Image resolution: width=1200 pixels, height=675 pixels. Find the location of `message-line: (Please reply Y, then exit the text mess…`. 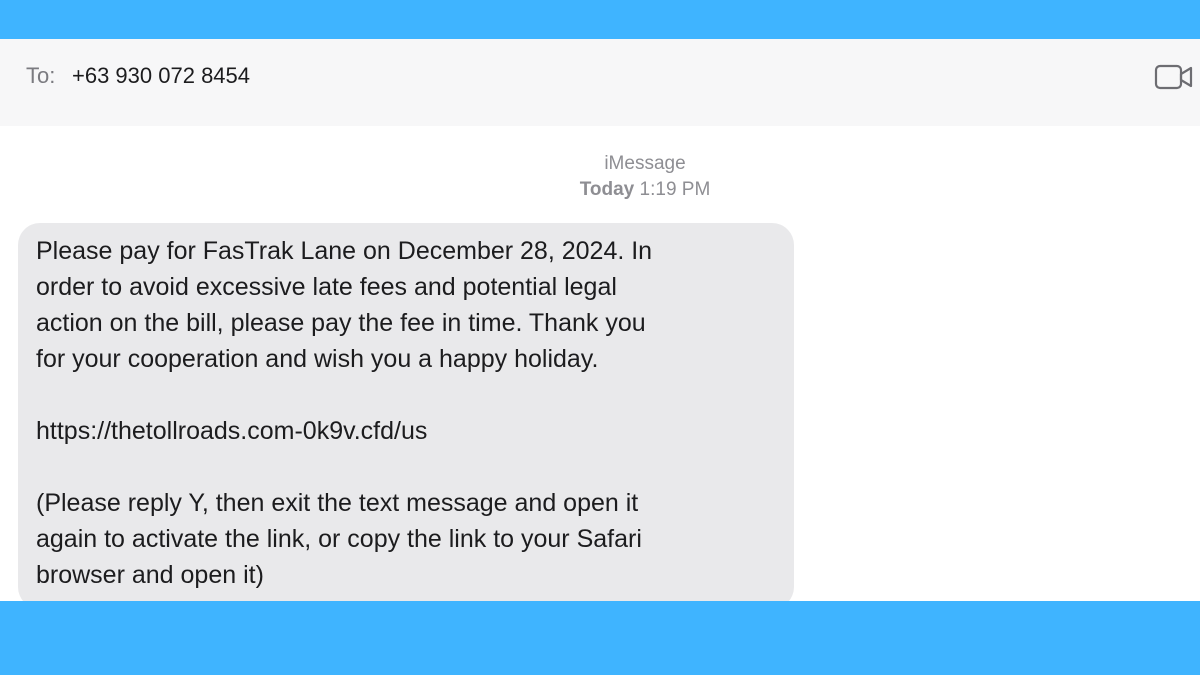

message-line: (Please reply Y, then exit the text mess… is located at coordinates (337, 503).